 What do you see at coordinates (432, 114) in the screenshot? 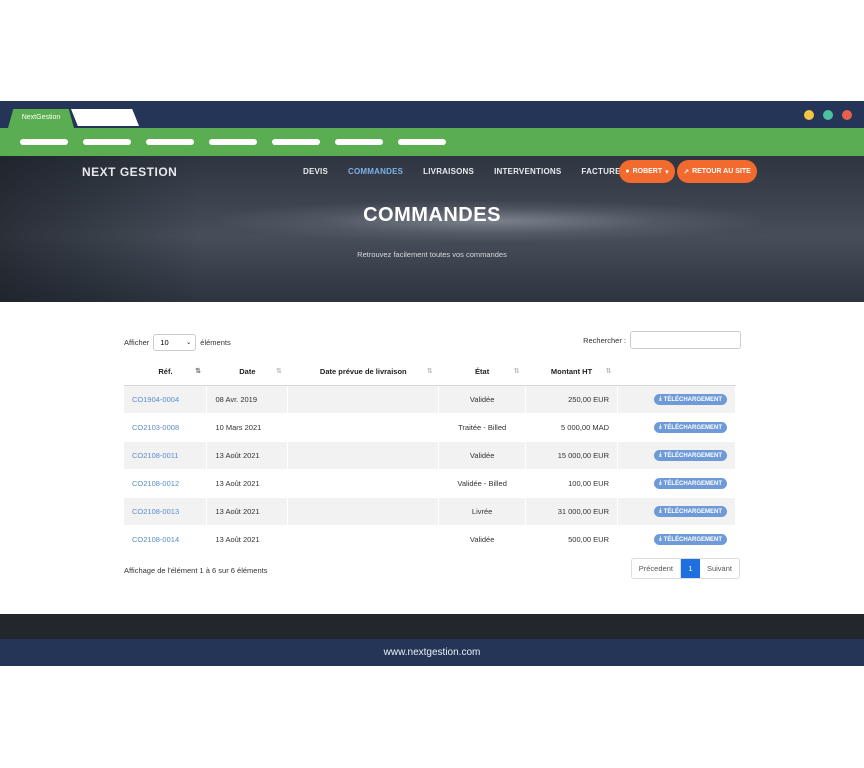
I see `tab-bar: NextGestion` at bounding box center [432, 114].